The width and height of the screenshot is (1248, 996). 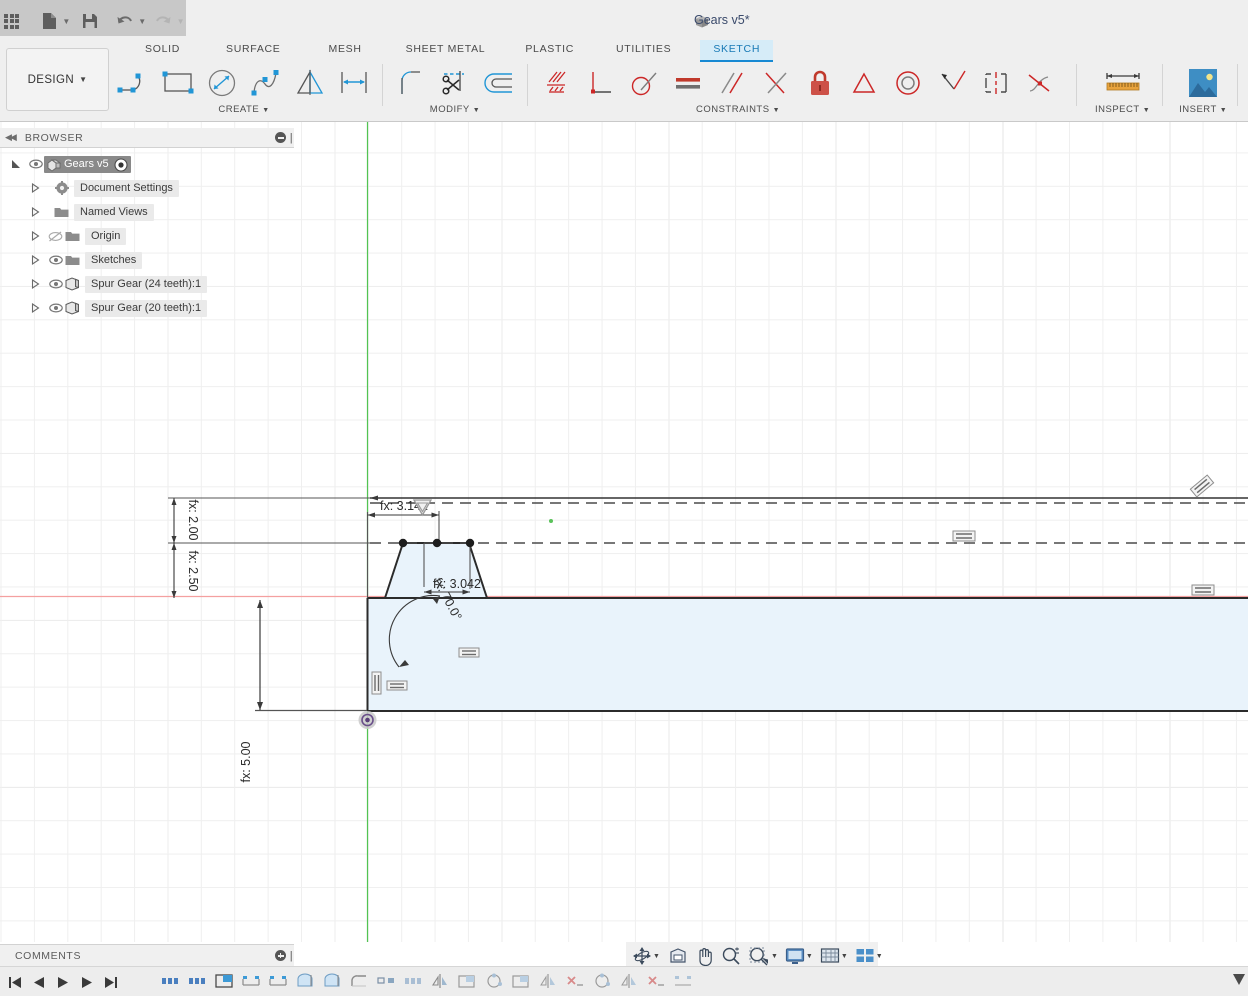 I want to click on orbit-icon, so click(x=642, y=956).